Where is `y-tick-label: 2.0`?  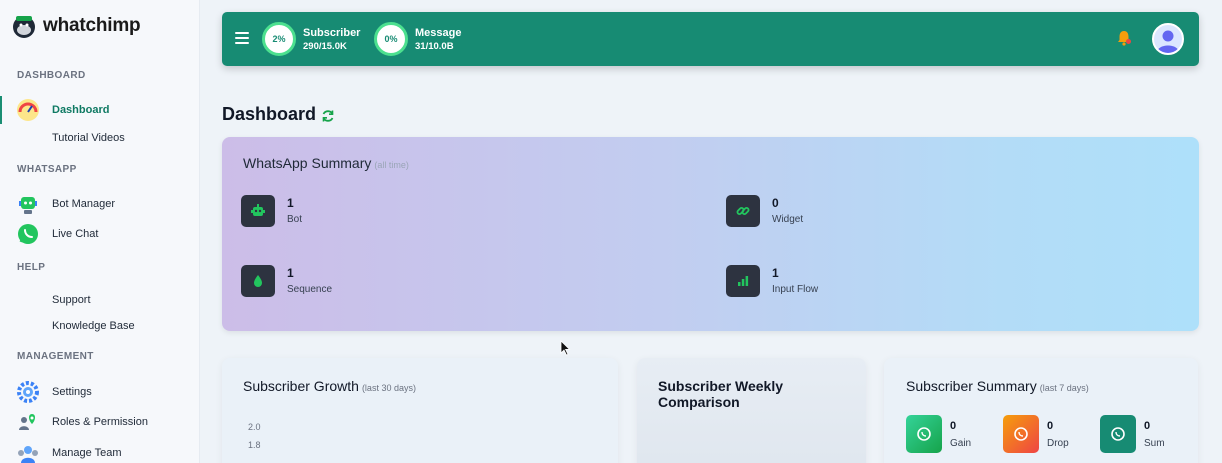 y-tick-label: 2.0 is located at coordinates (254, 427).